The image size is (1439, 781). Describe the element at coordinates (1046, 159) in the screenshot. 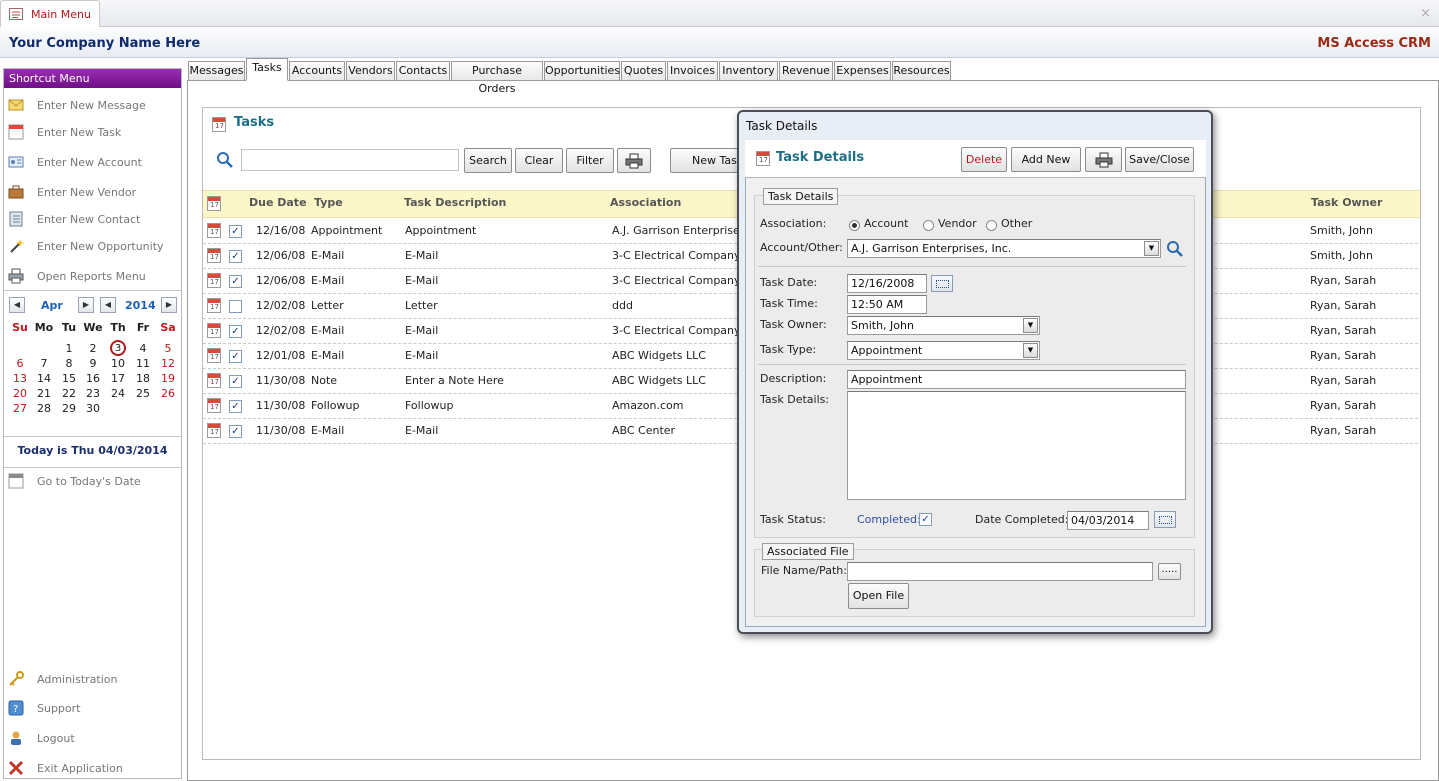

I see `add-new-button: Add New` at that location.